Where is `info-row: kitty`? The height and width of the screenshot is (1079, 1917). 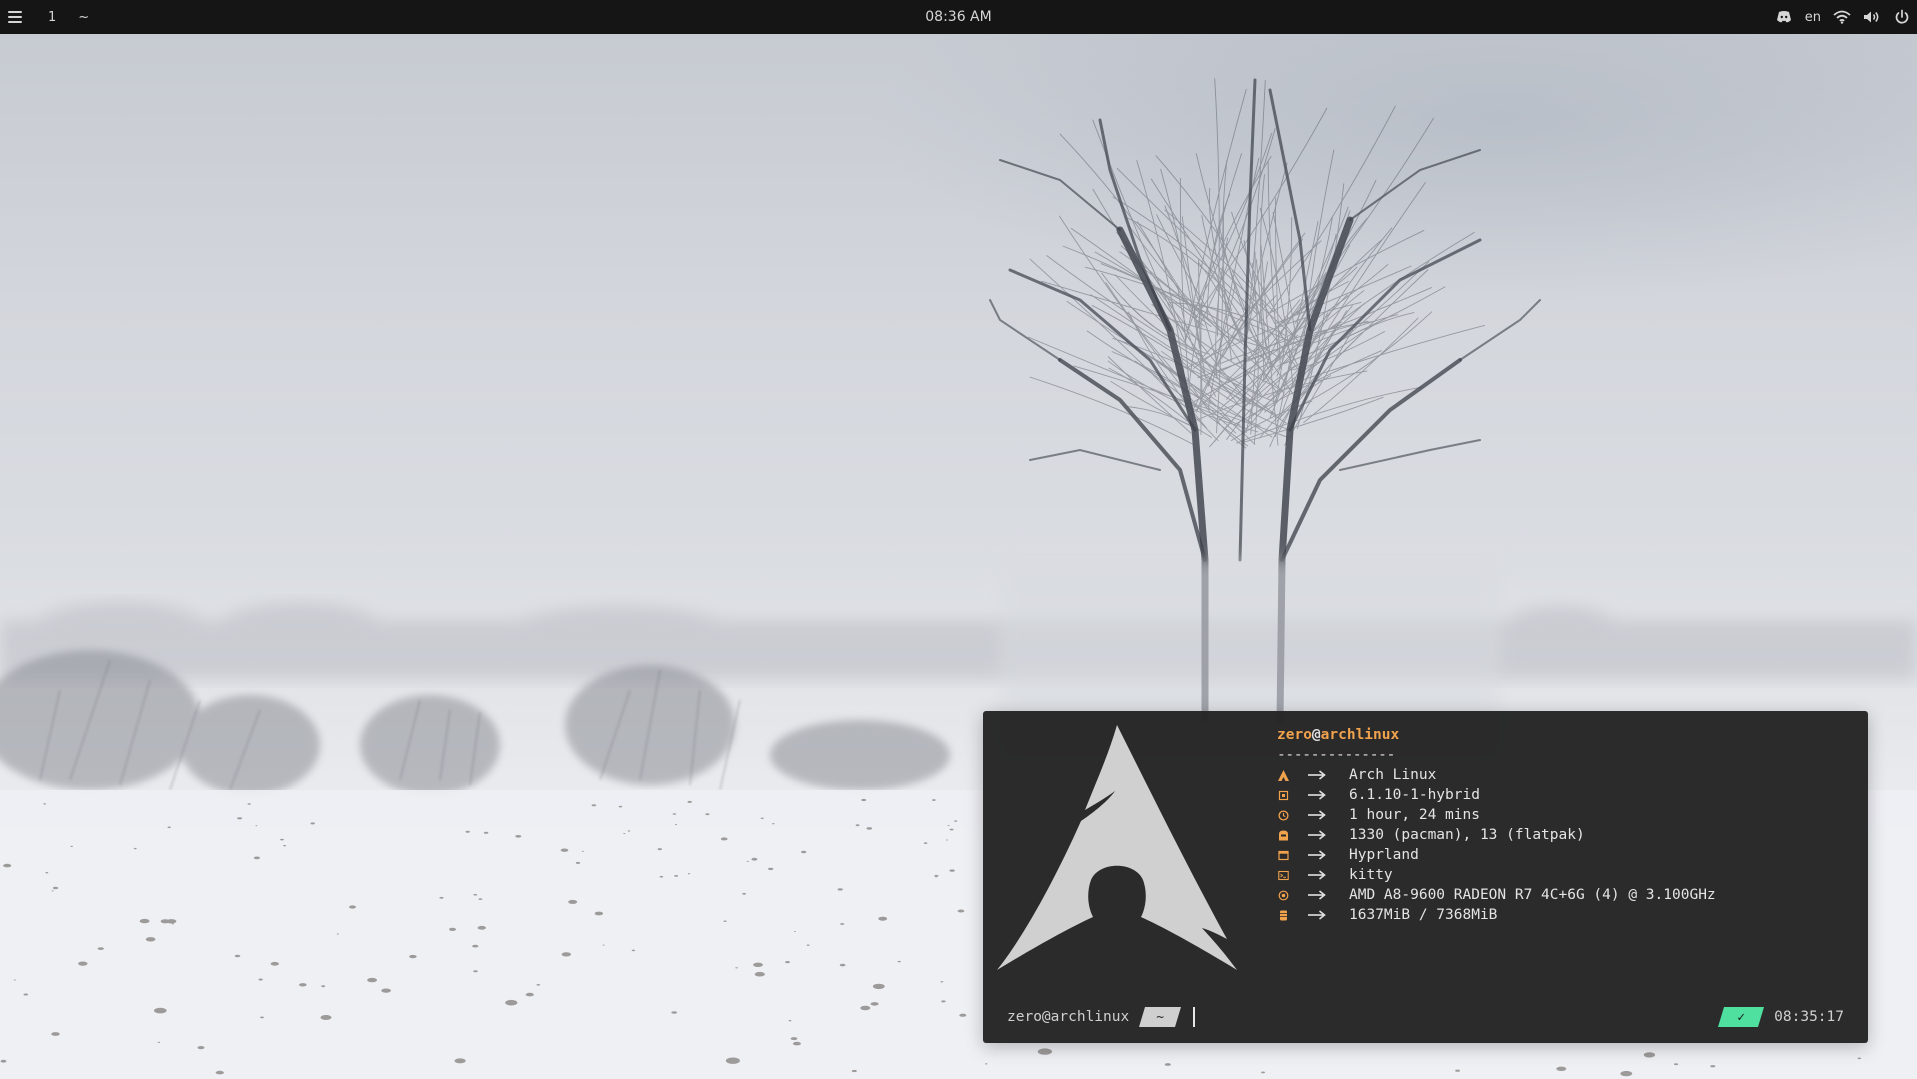 info-row: kitty is located at coordinates (1496, 875).